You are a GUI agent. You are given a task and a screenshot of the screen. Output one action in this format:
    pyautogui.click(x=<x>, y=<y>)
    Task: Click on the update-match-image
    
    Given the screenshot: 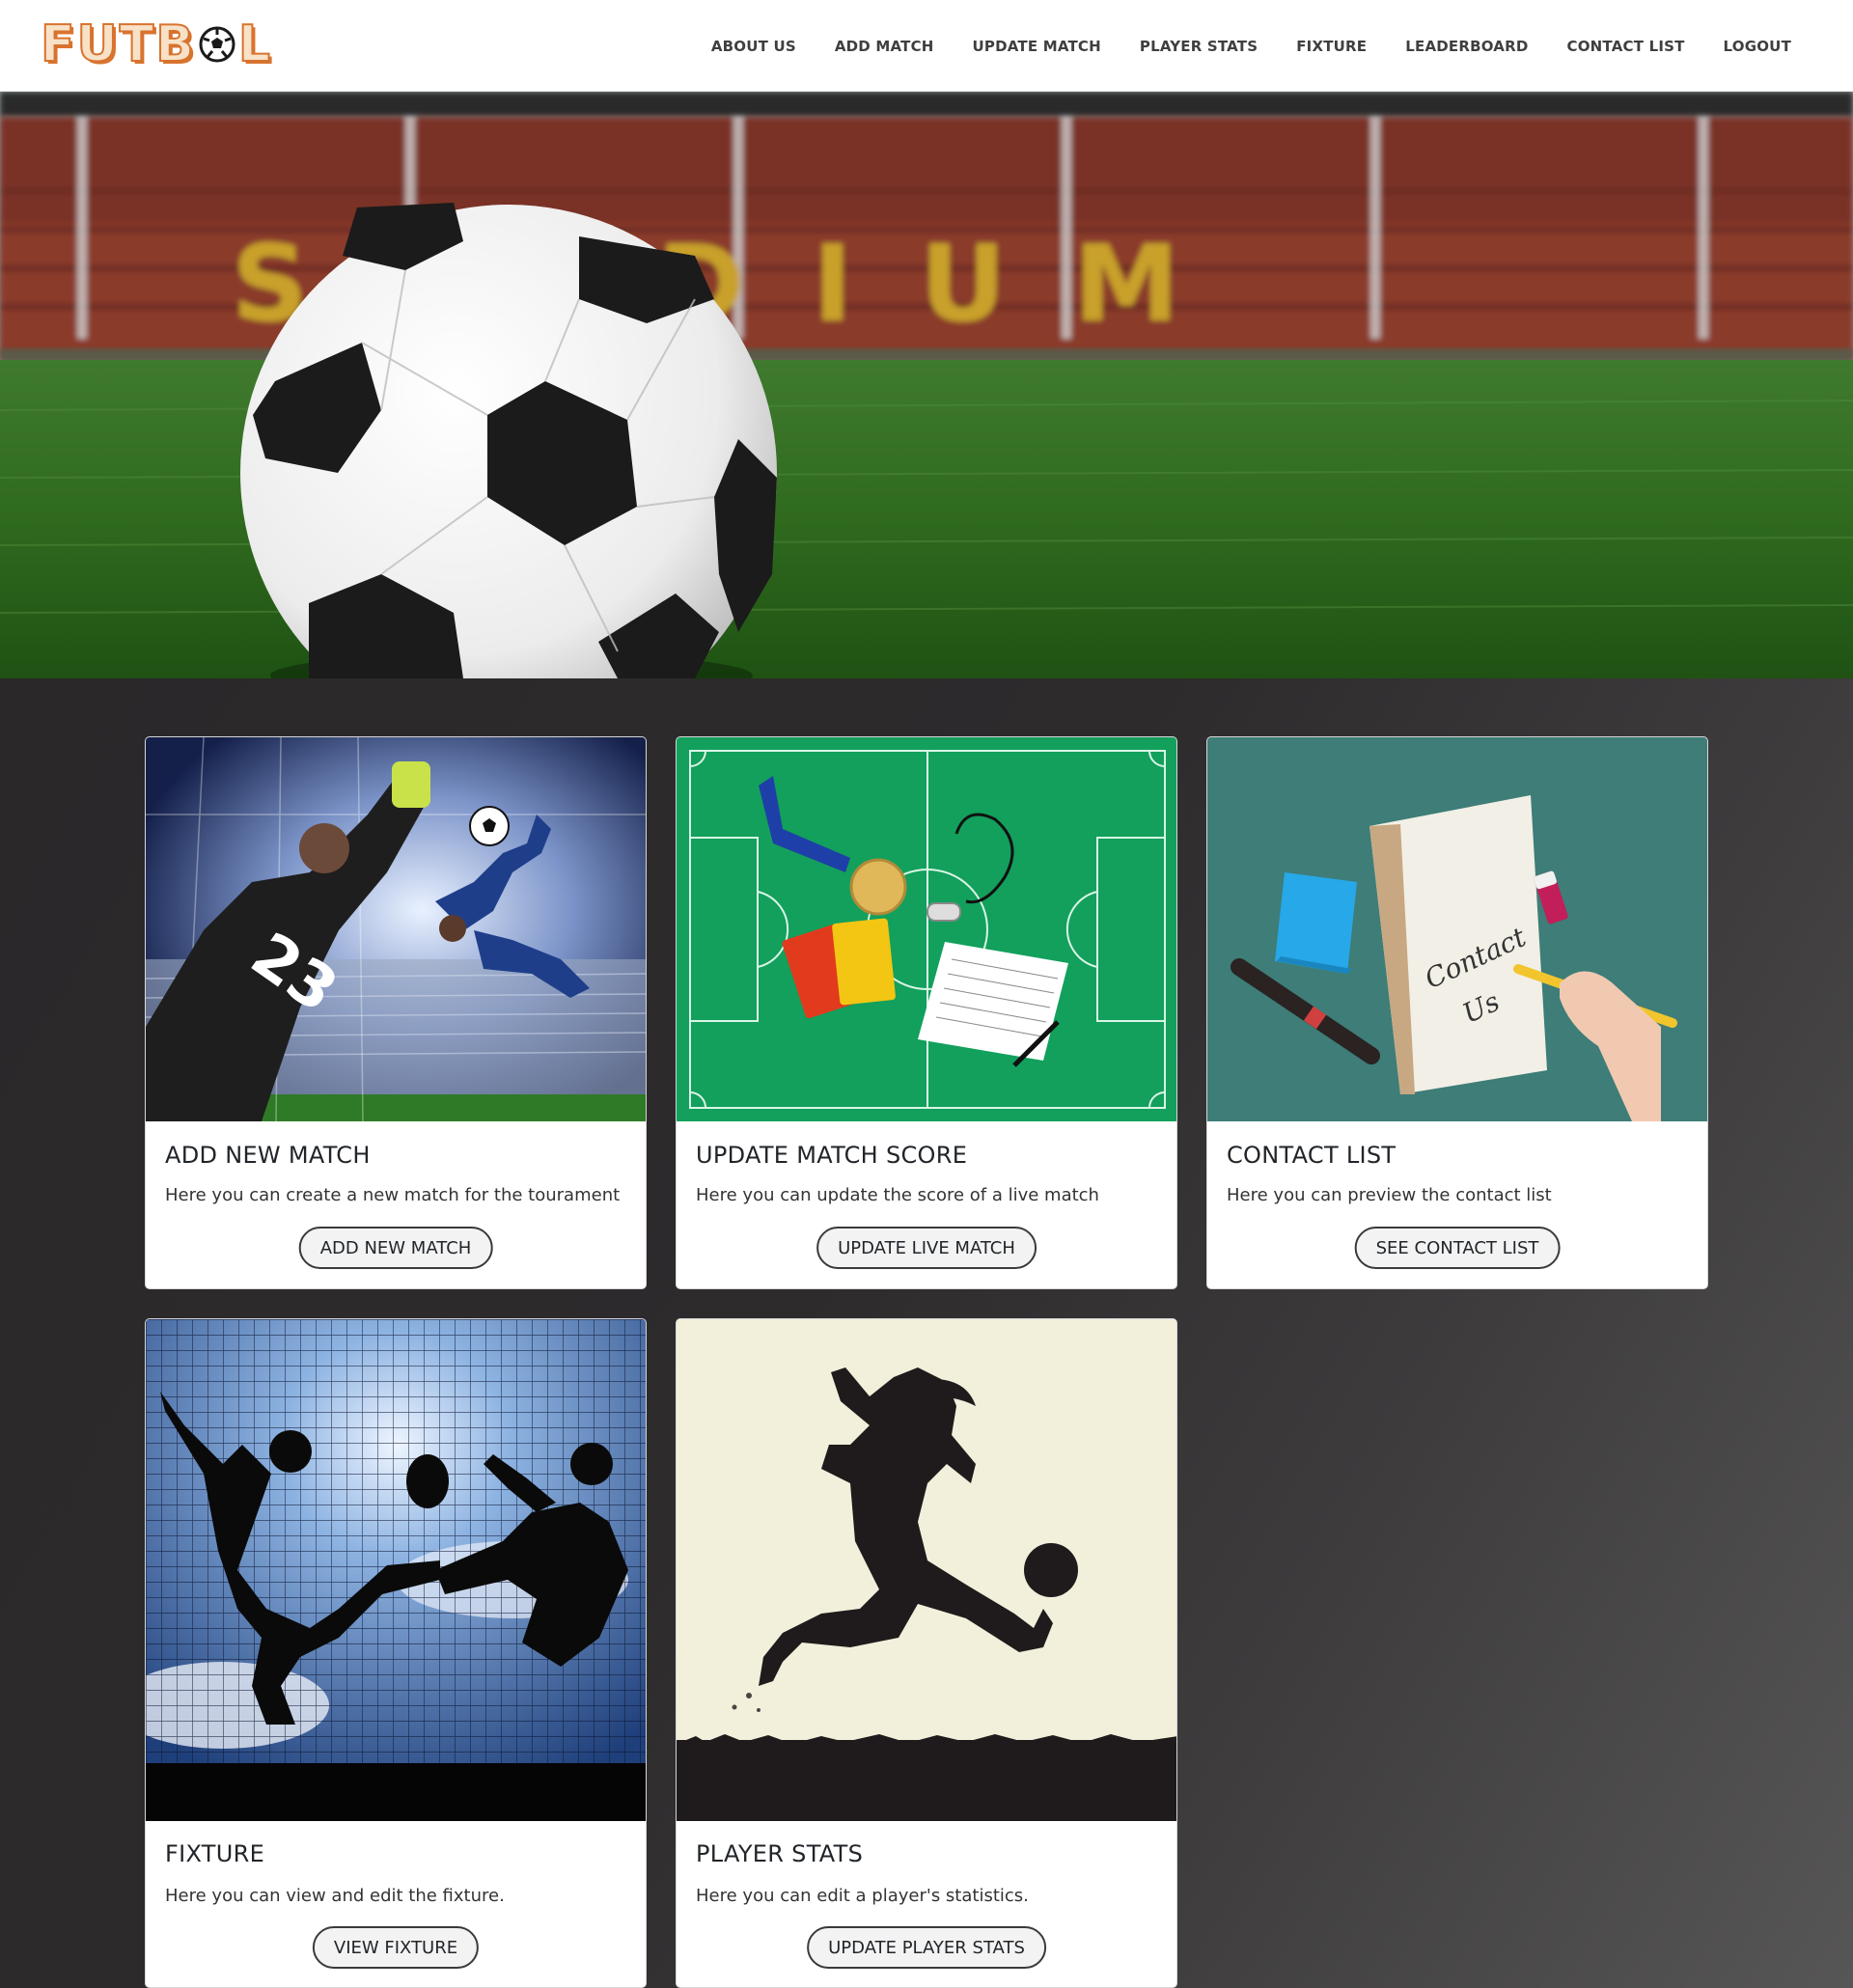 What is the action you would take?
    pyautogui.click(x=926, y=929)
    